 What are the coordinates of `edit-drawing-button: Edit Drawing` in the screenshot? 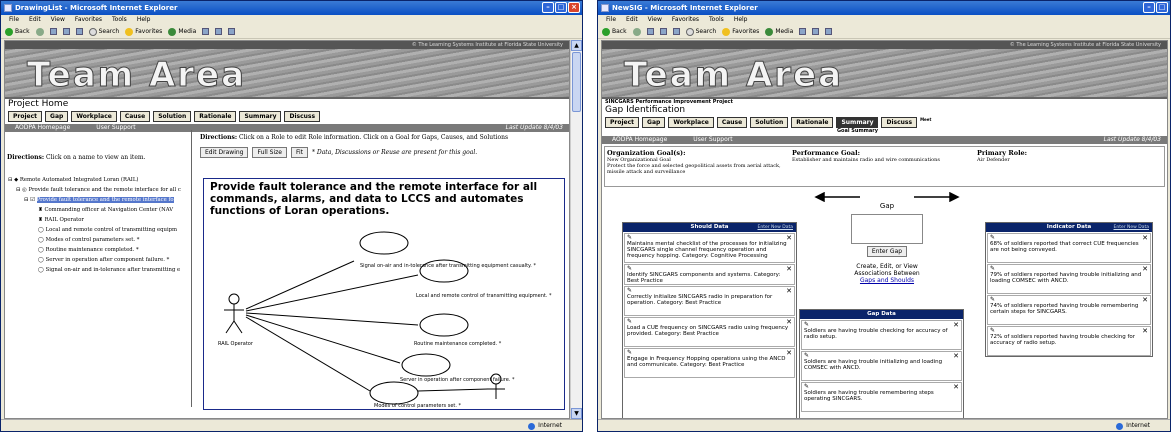 It's located at (224, 152).